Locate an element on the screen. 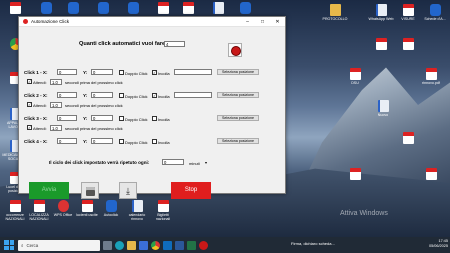 The height and width of the screenshot is (253, 450). maximize-button: □ is located at coordinates (262, 22).